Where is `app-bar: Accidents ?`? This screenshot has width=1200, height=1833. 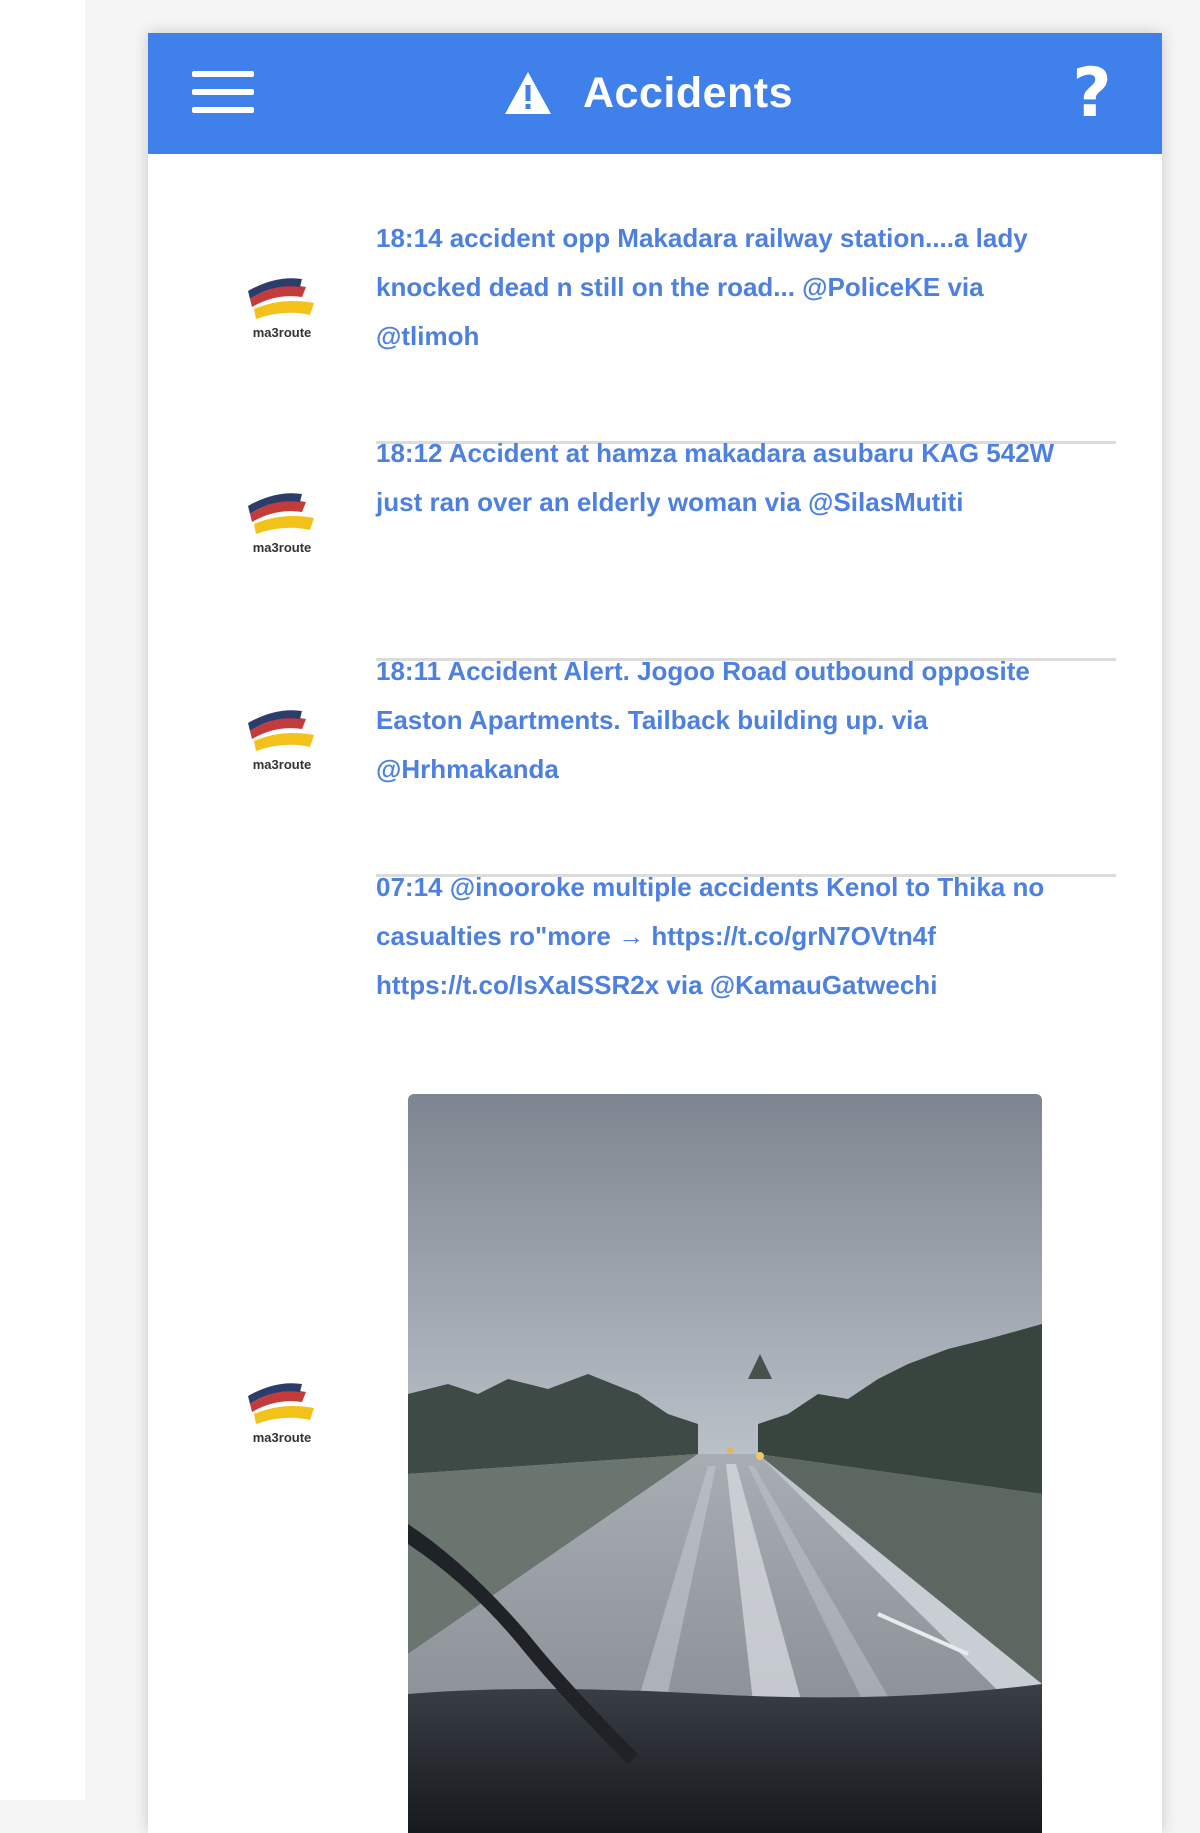 app-bar: Accidents ? is located at coordinates (655, 93).